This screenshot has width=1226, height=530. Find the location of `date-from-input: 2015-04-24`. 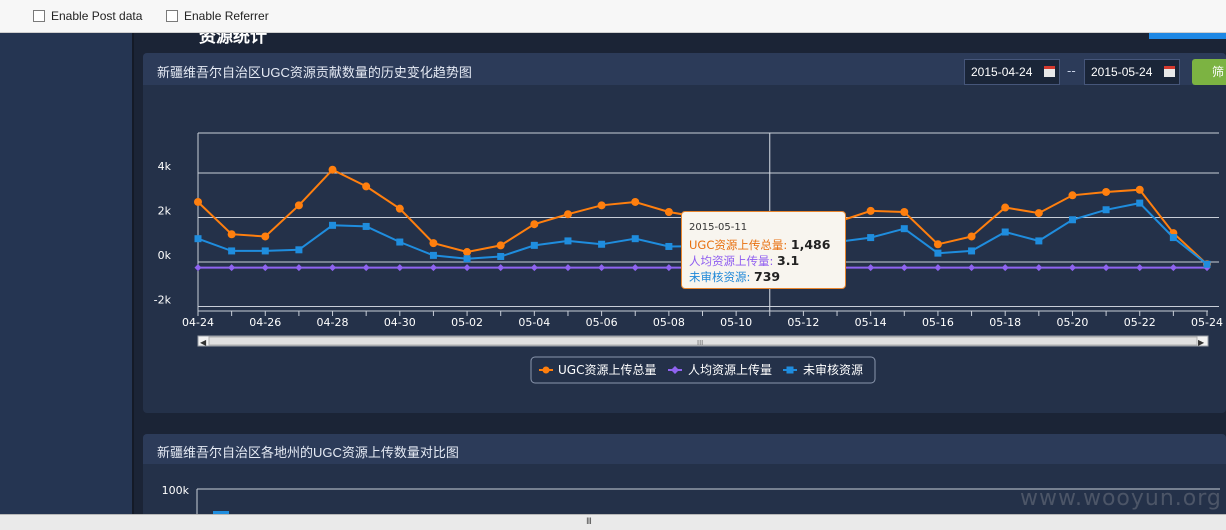

date-from-input: 2015-04-24 is located at coordinates (1012, 72).